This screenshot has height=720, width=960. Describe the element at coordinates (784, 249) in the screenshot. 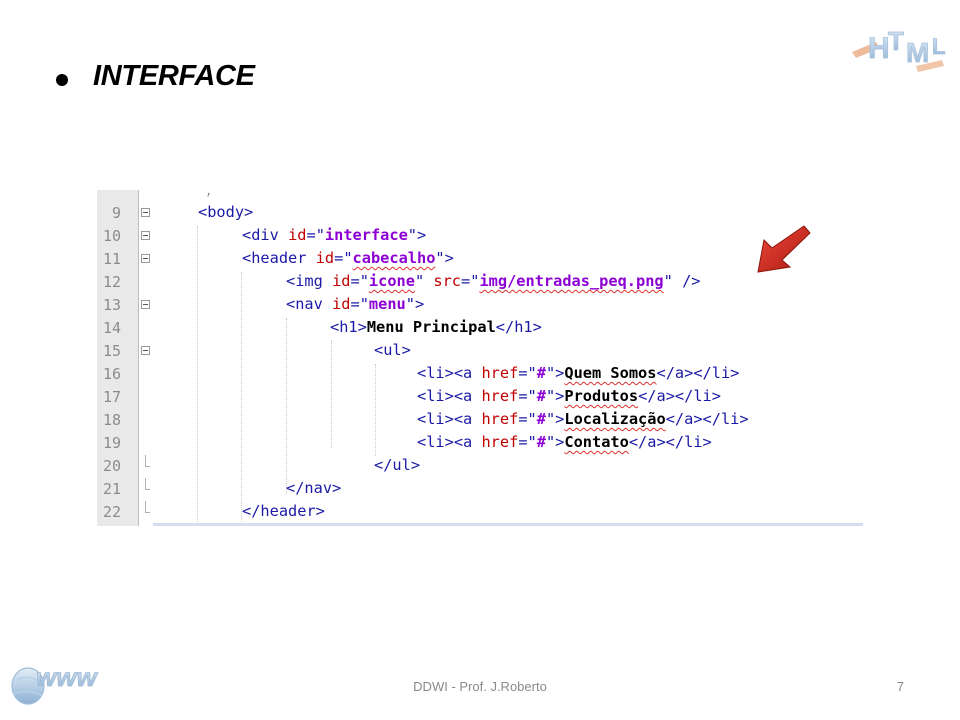

I see `red-arrow-icon` at that location.